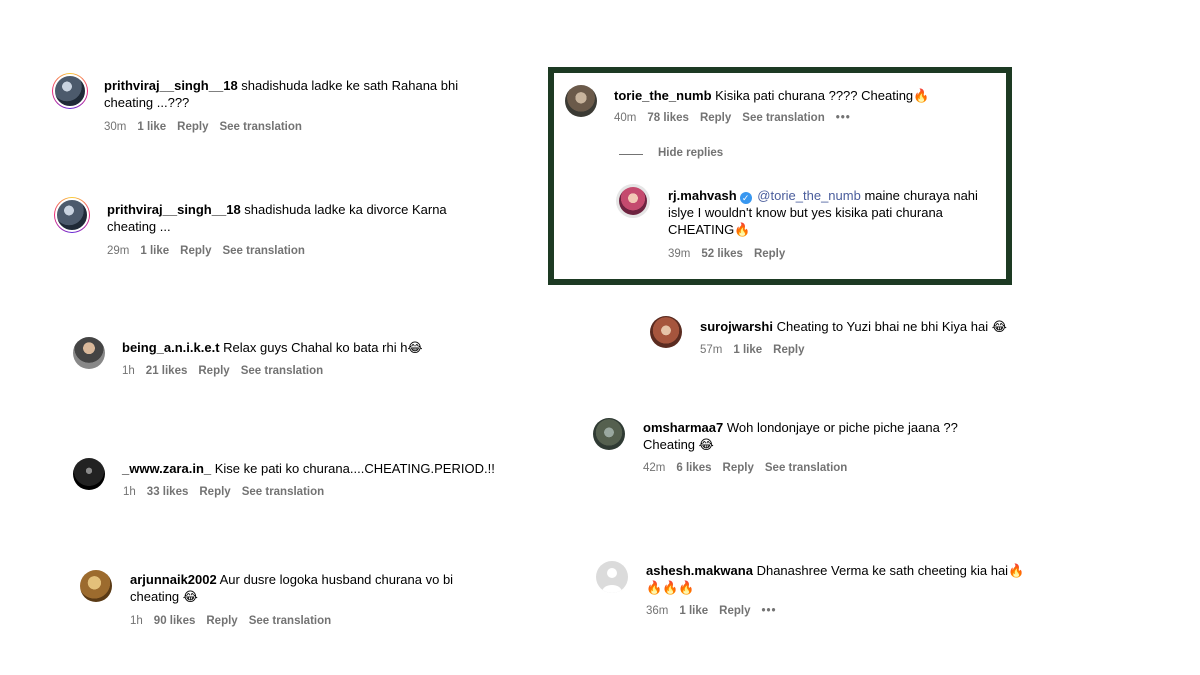 The width and height of the screenshot is (1200, 675). I want to click on comment-username: _www.zara.in_, so click(166, 468).